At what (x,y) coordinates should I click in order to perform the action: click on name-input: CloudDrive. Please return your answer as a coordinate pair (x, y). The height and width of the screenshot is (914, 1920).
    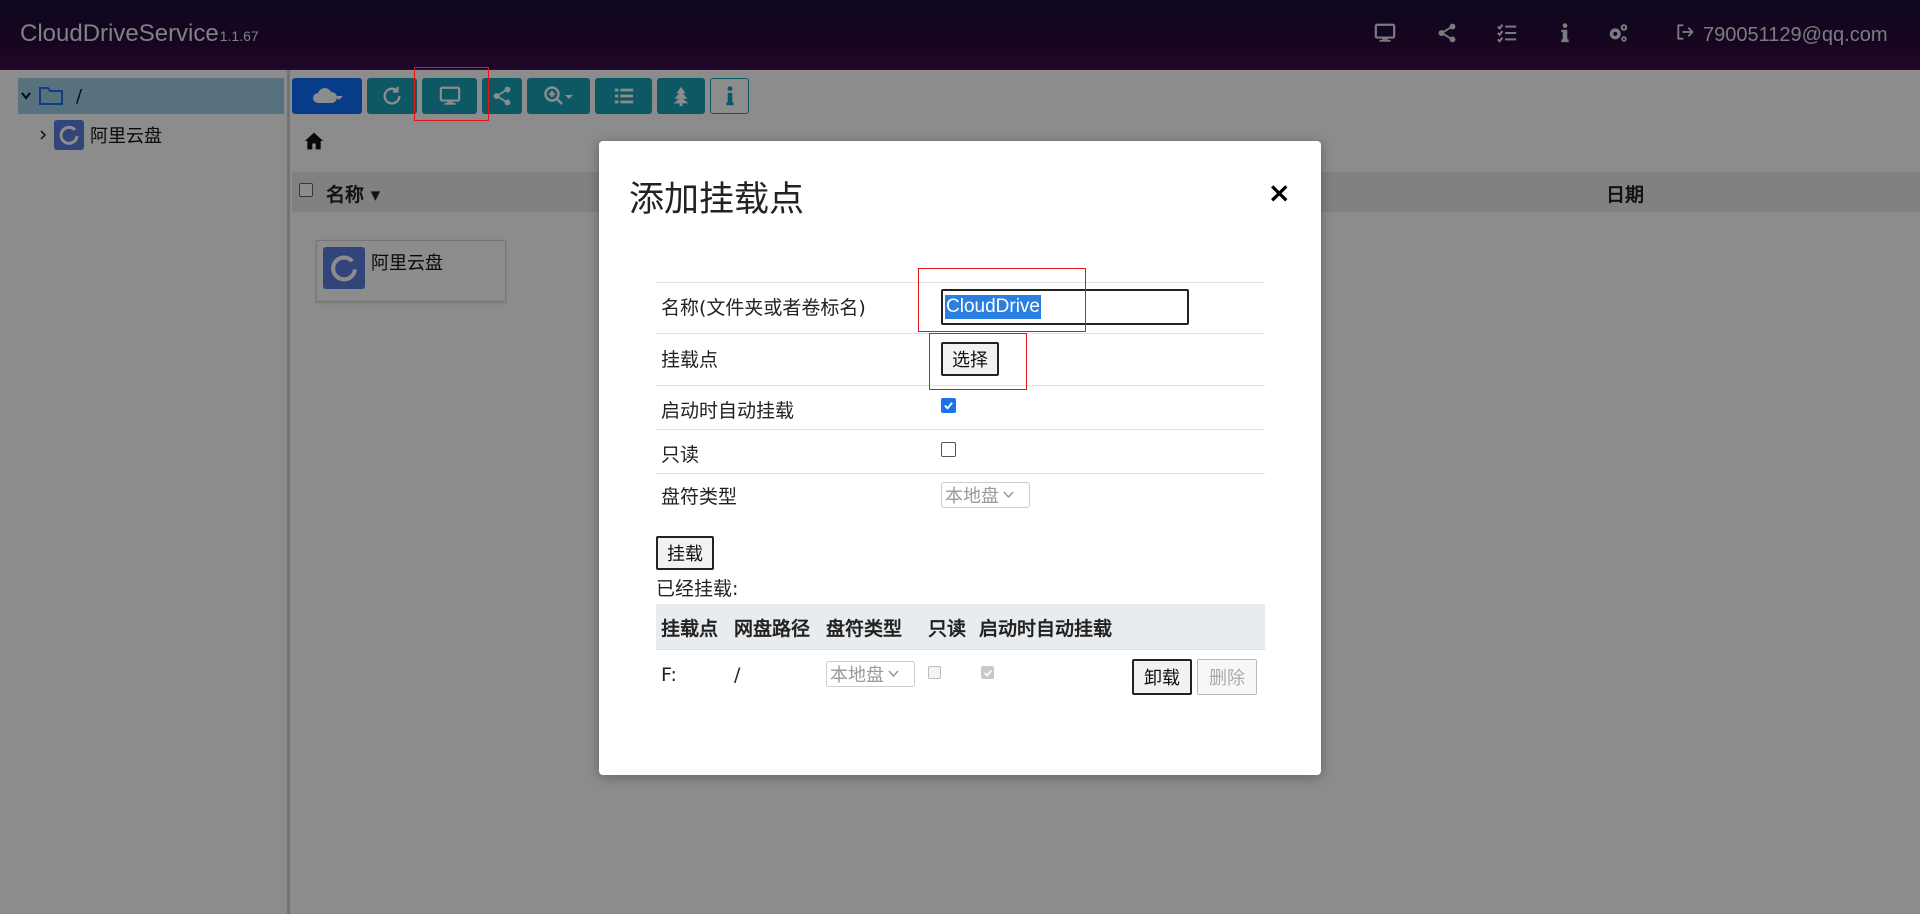
    Looking at the image, I should click on (1065, 307).